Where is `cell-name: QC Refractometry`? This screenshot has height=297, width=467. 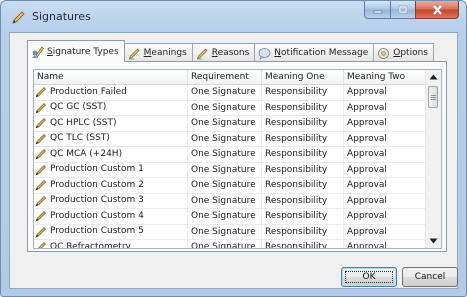 cell-name: QC Refractometry is located at coordinates (111, 244).